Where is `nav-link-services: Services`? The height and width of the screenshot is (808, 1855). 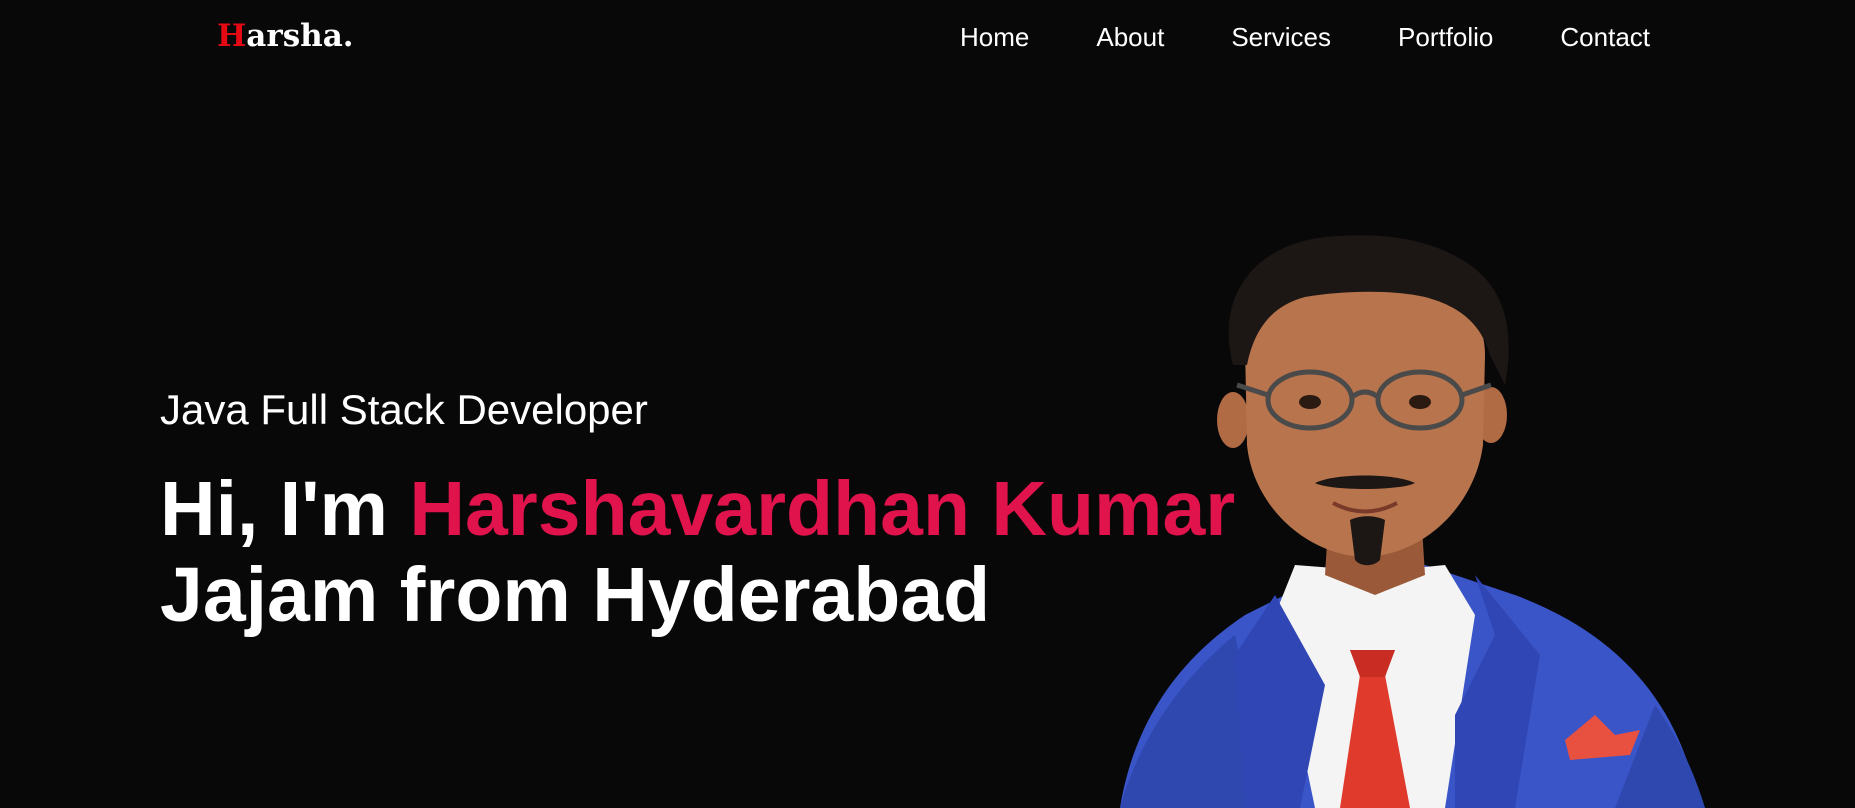 nav-link-services: Services is located at coordinates (1281, 37).